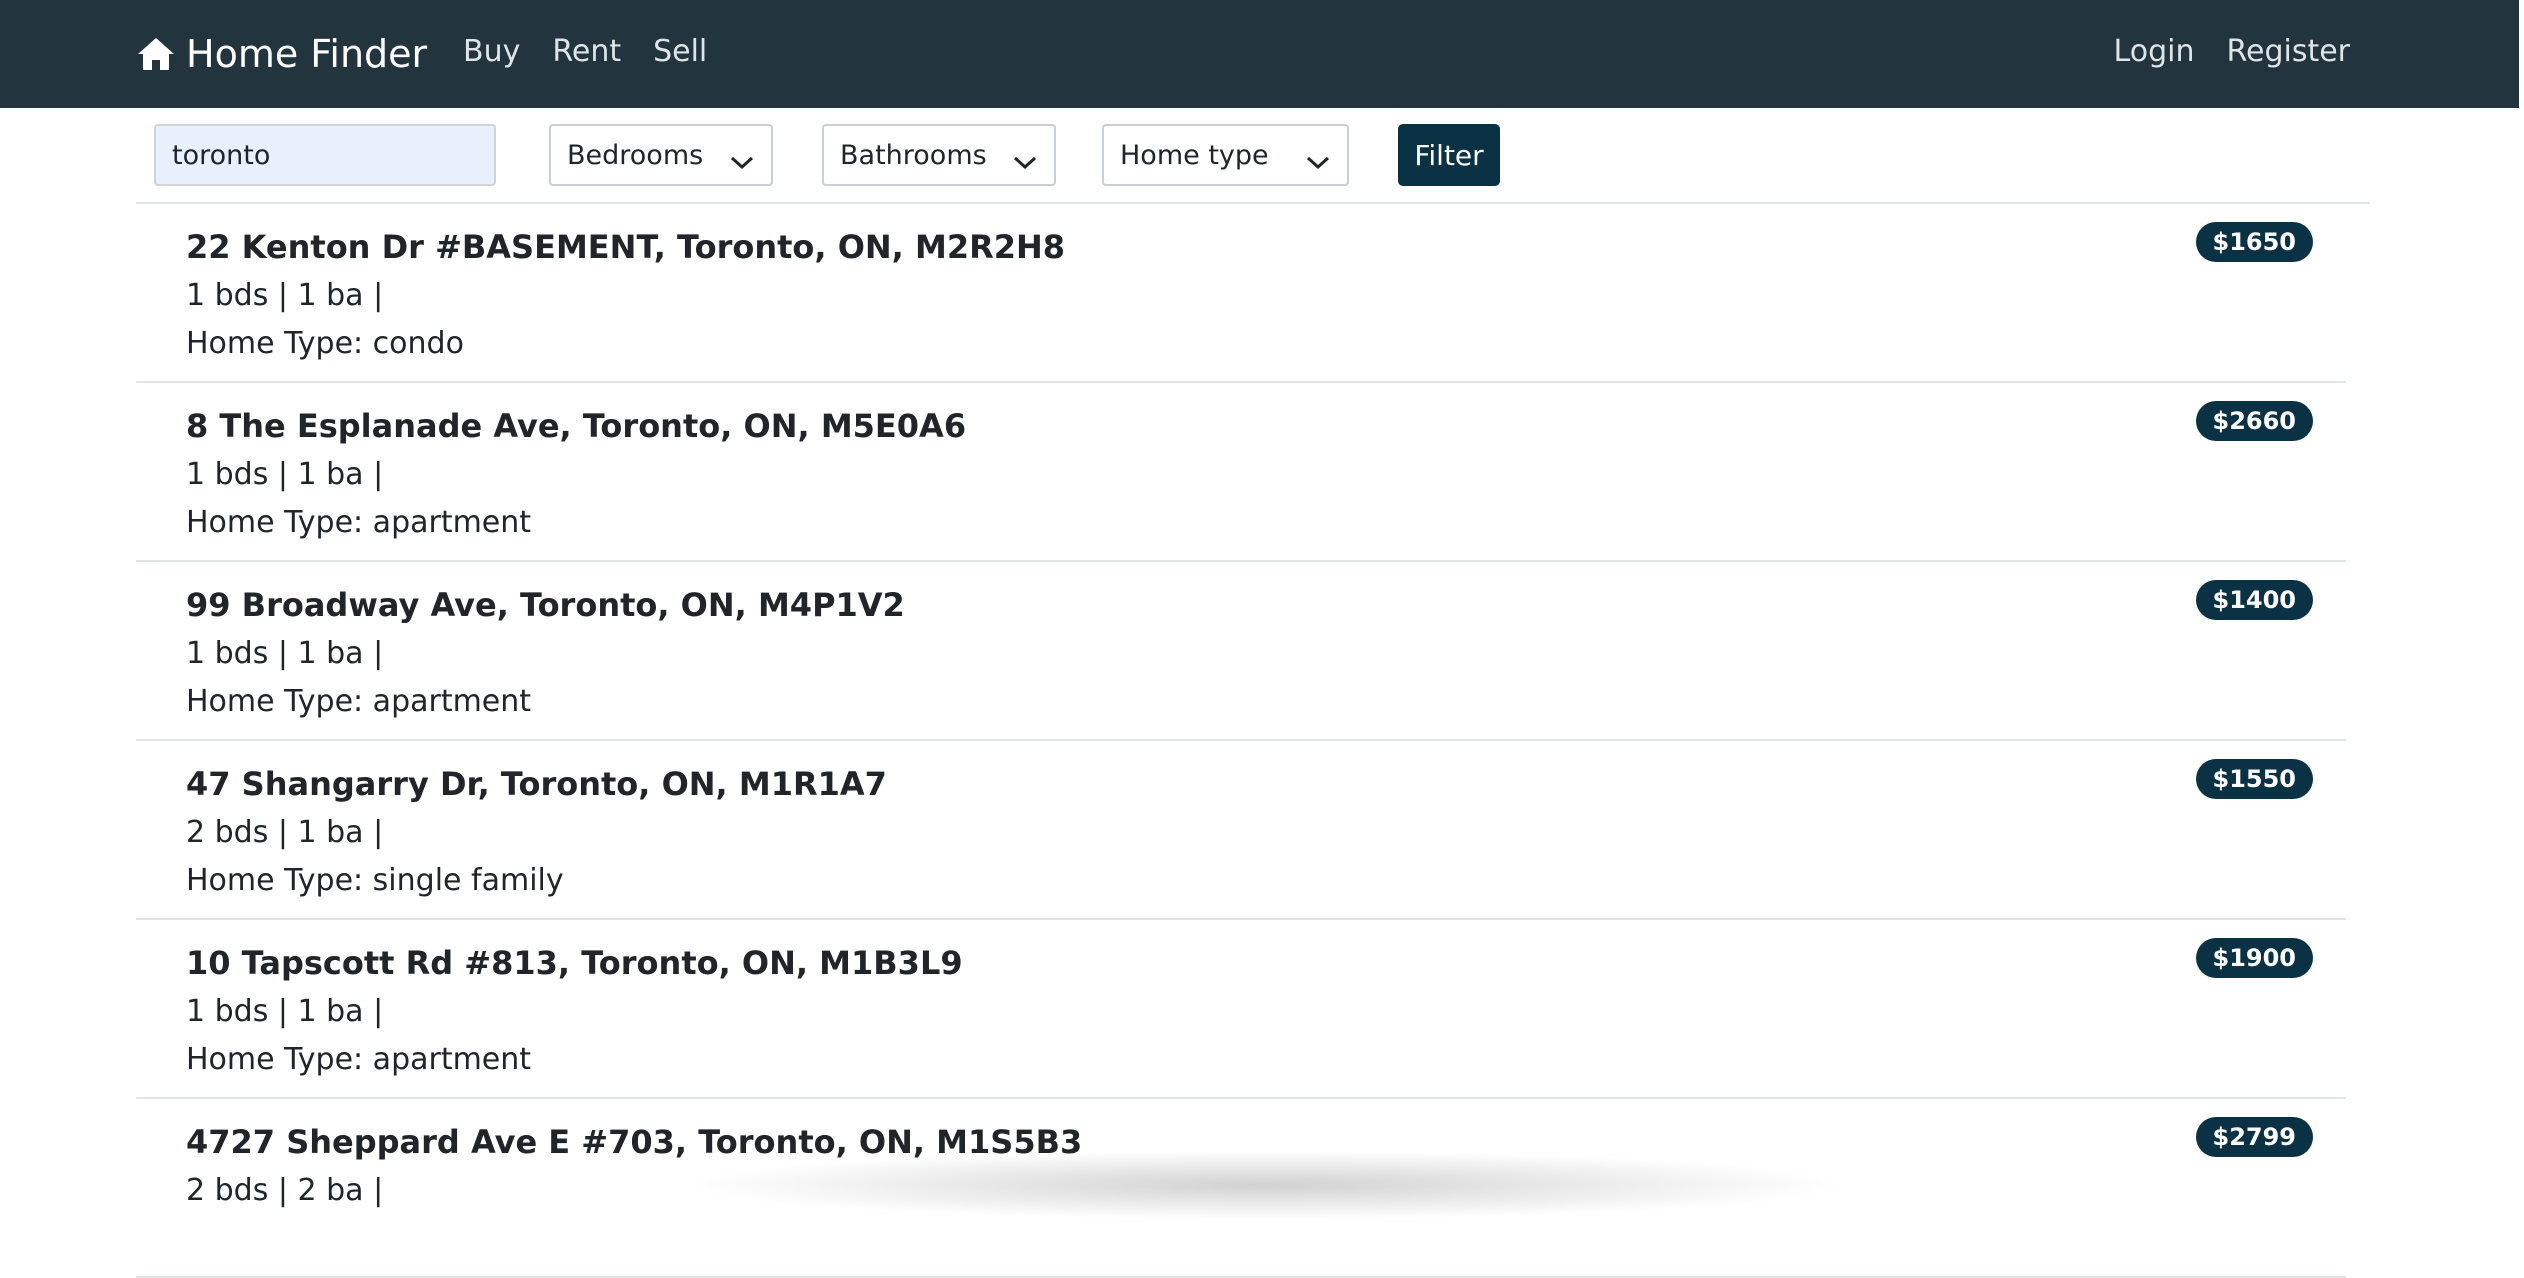 This screenshot has width=2524, height=1278. I want to click on listing-details: 2 bds | 2 ba |, so click(285, 1190).